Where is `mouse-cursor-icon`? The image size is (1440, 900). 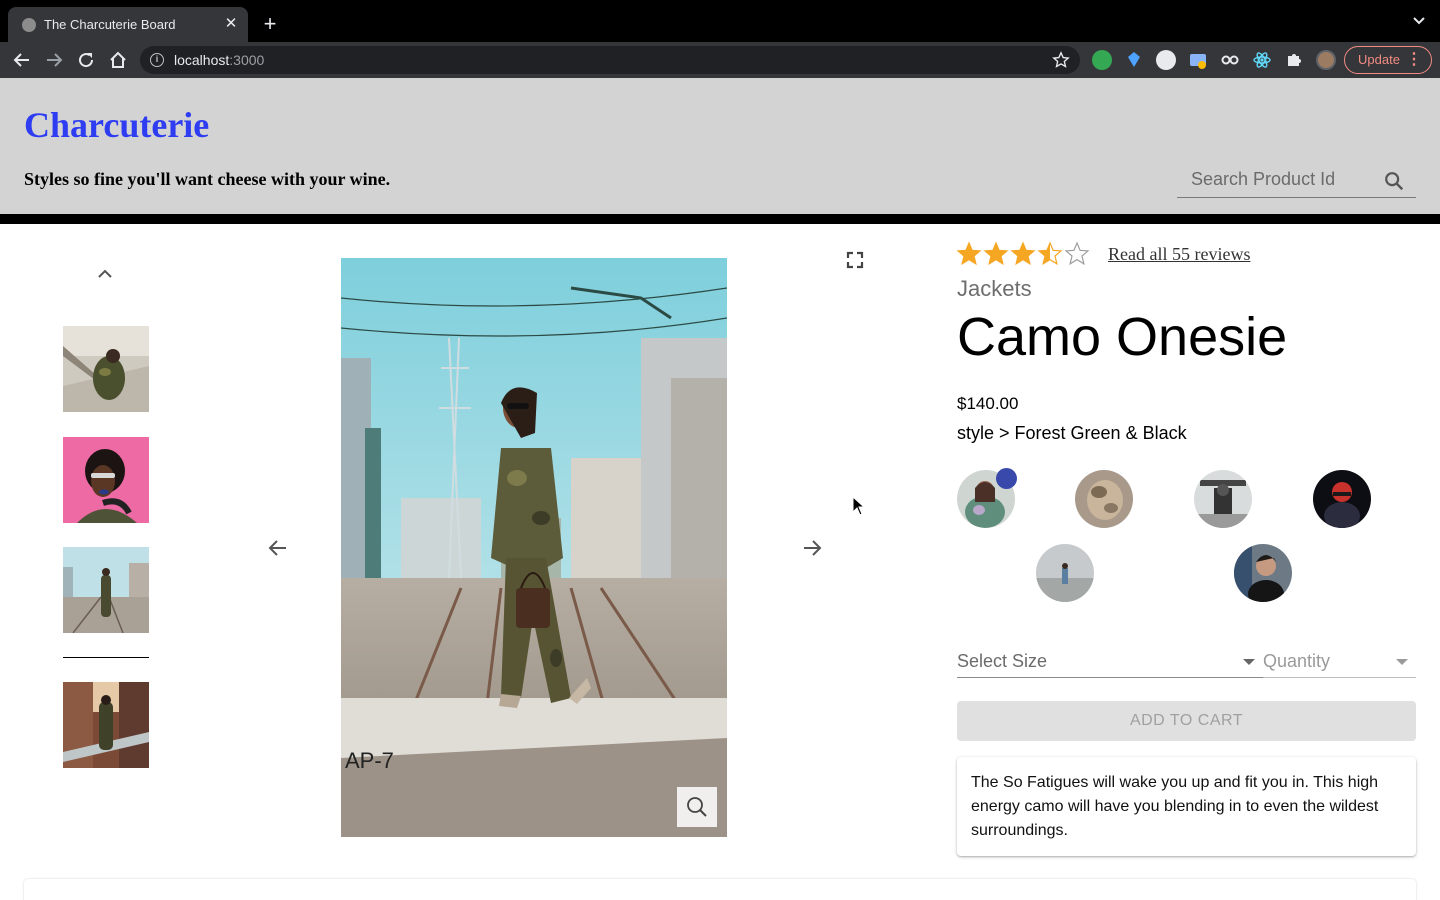 mouse-cursor-icon is located at coordinates (859, 506).